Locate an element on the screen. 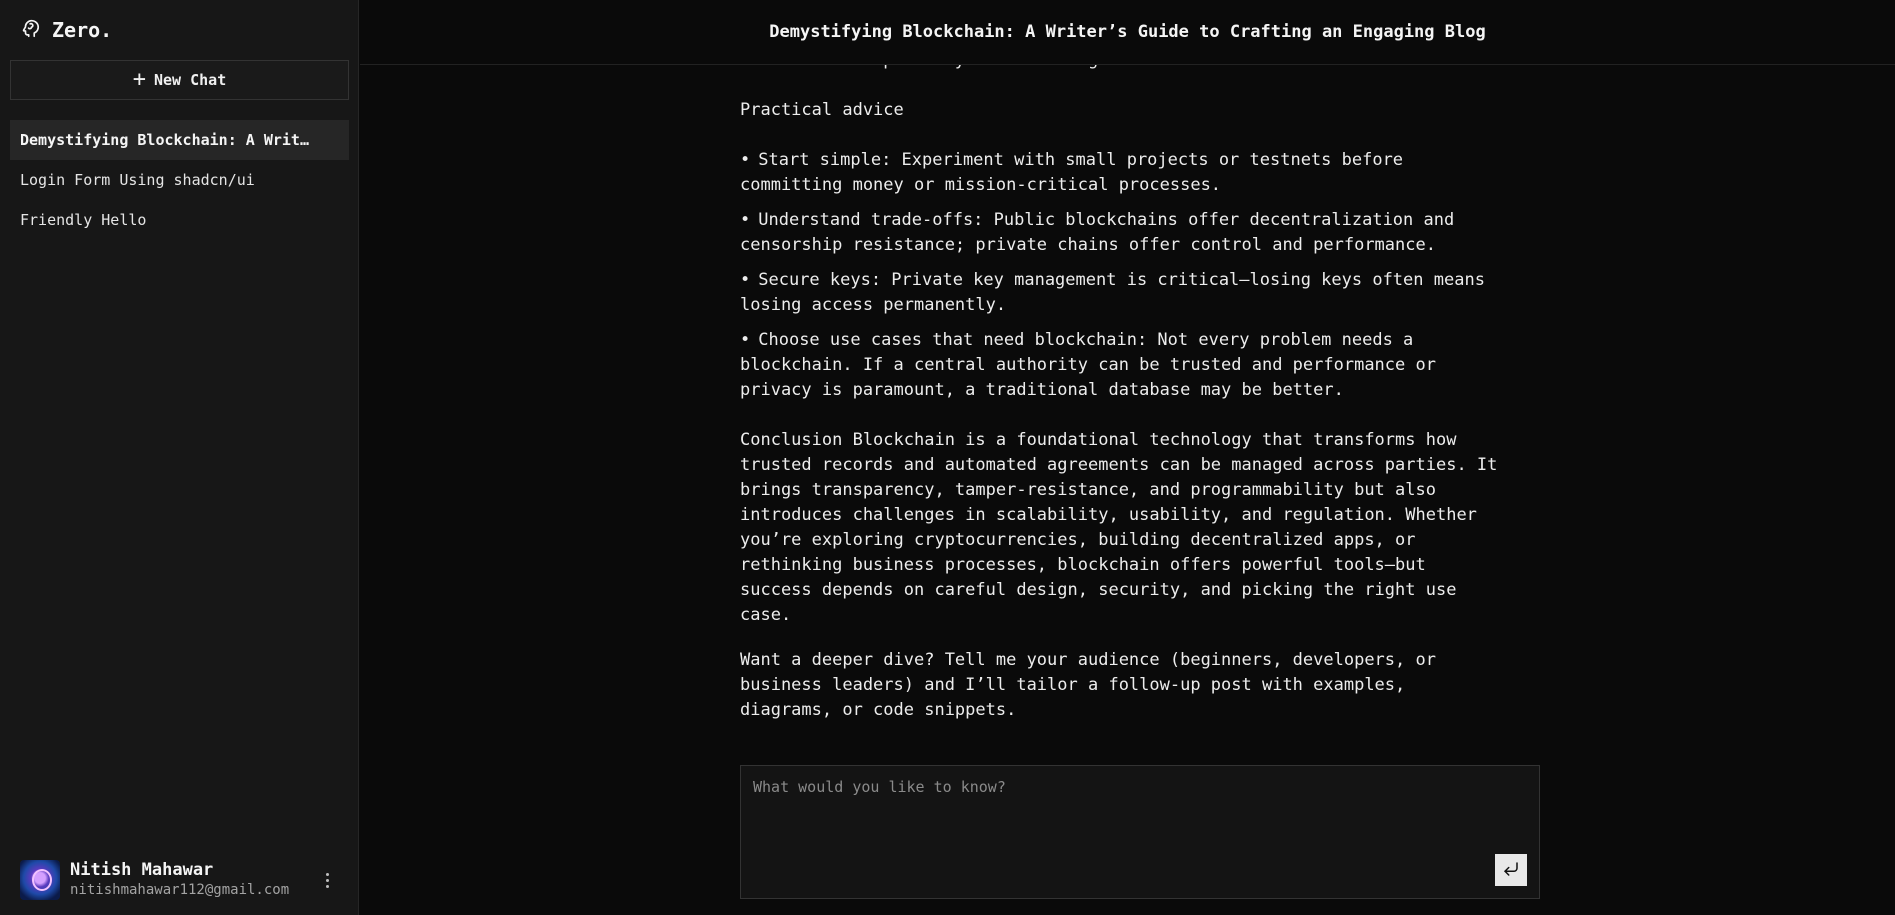 The width and height of the screenshot is (1895, 915). new-chat-button: + New Chat is located at coordinates (179, 80).